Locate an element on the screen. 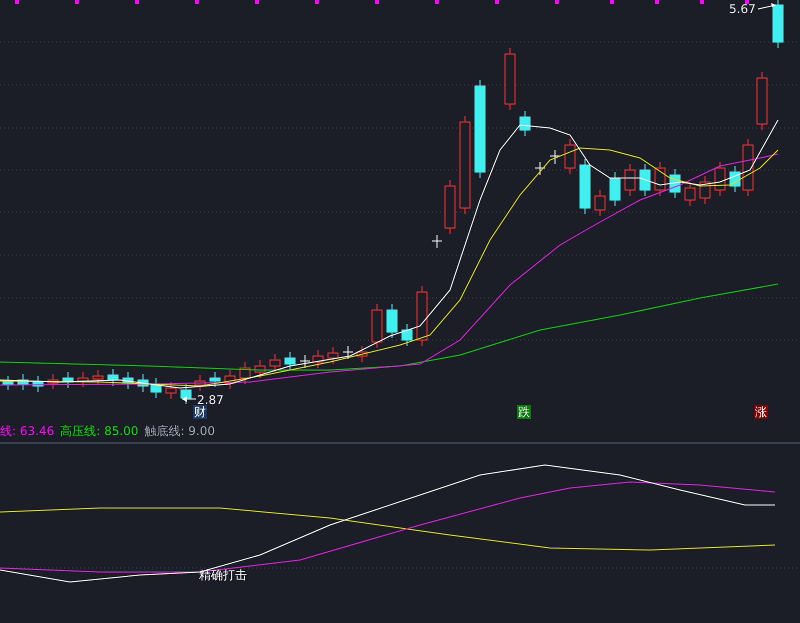 The image size is (800, 623). price-label: 5.67 is located at coordinates (742, 9).